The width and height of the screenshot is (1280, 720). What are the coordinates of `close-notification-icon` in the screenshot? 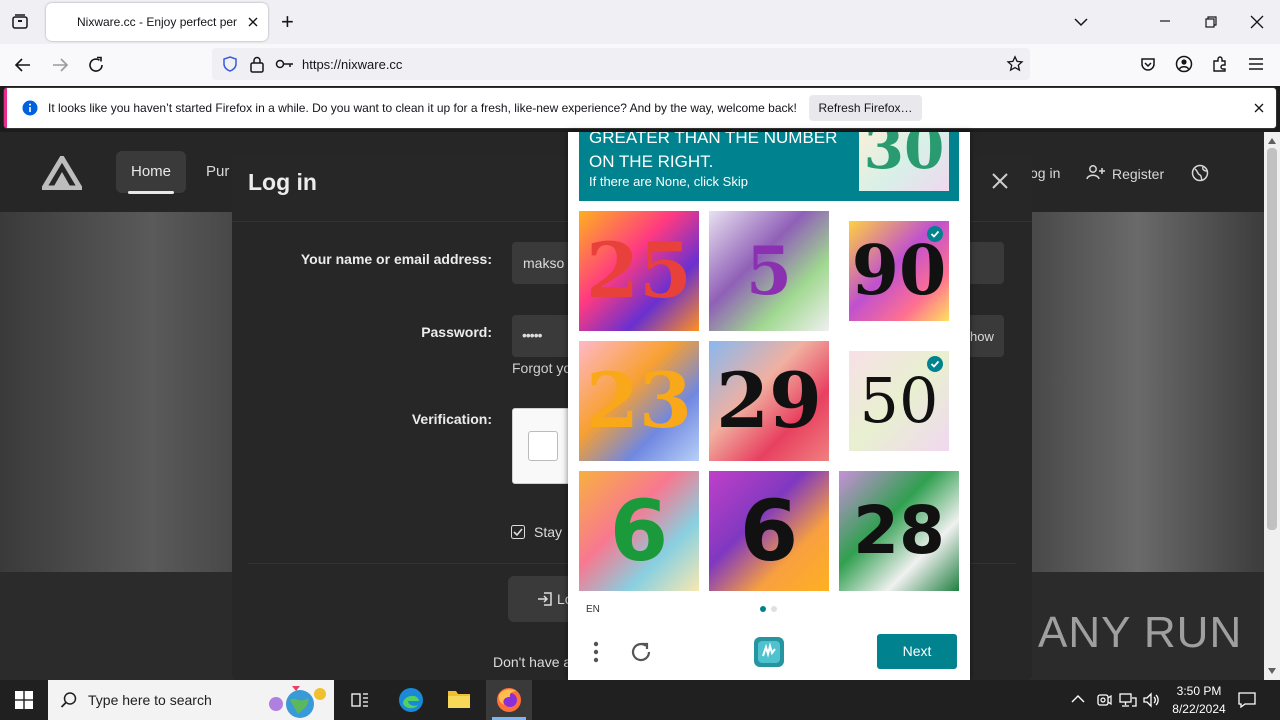 It's located at (1259, 108).